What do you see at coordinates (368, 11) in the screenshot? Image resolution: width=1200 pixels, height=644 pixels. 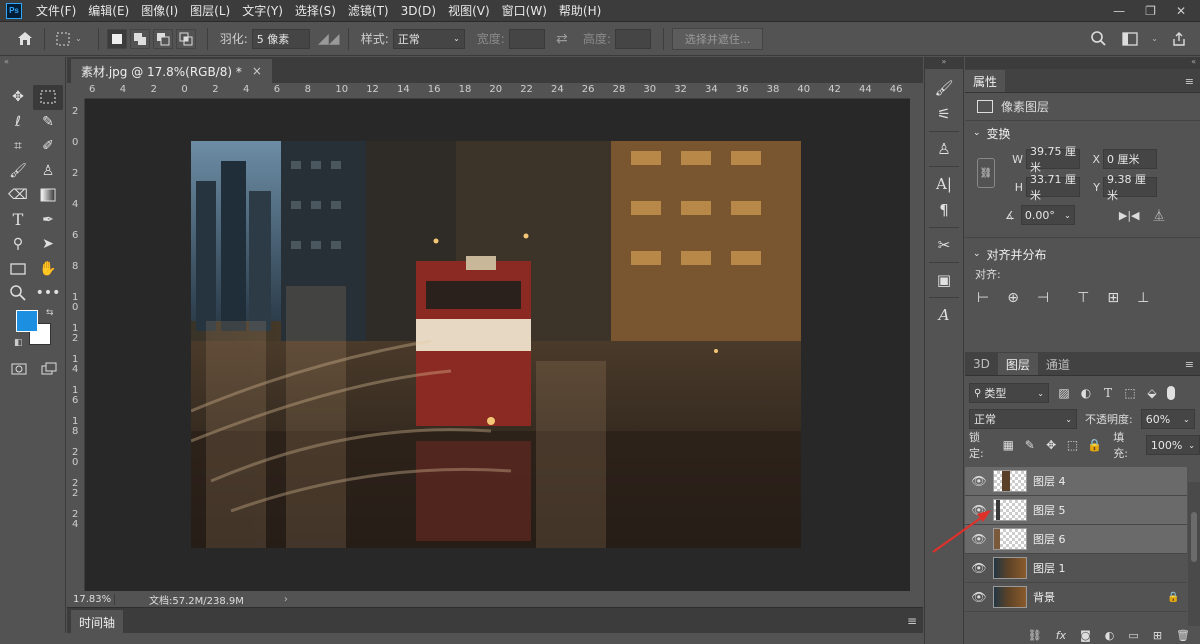 I see `menu-filter: 滤镜(T)` at bounding box center [368, 11].